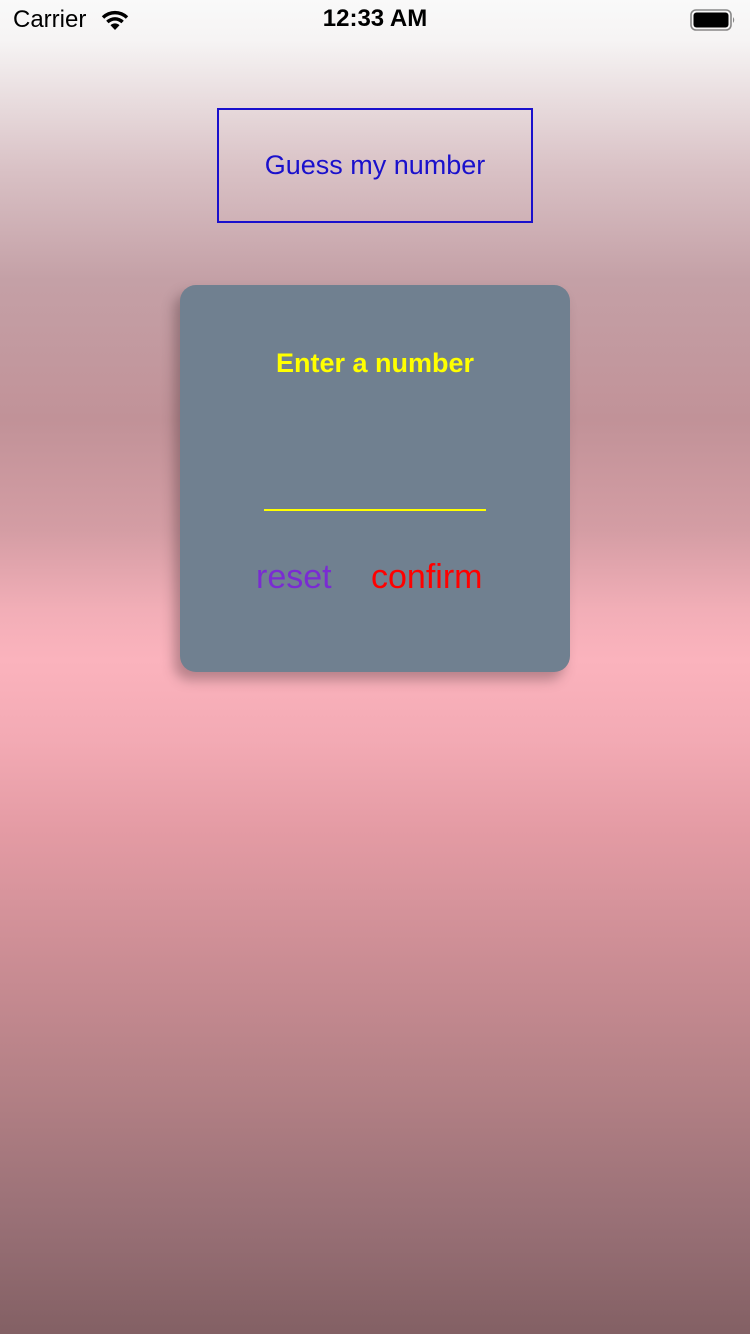  What do you see at coordinates (375, 483) in the screenshot?
I see `number-input` at bounding box center [375, 483].